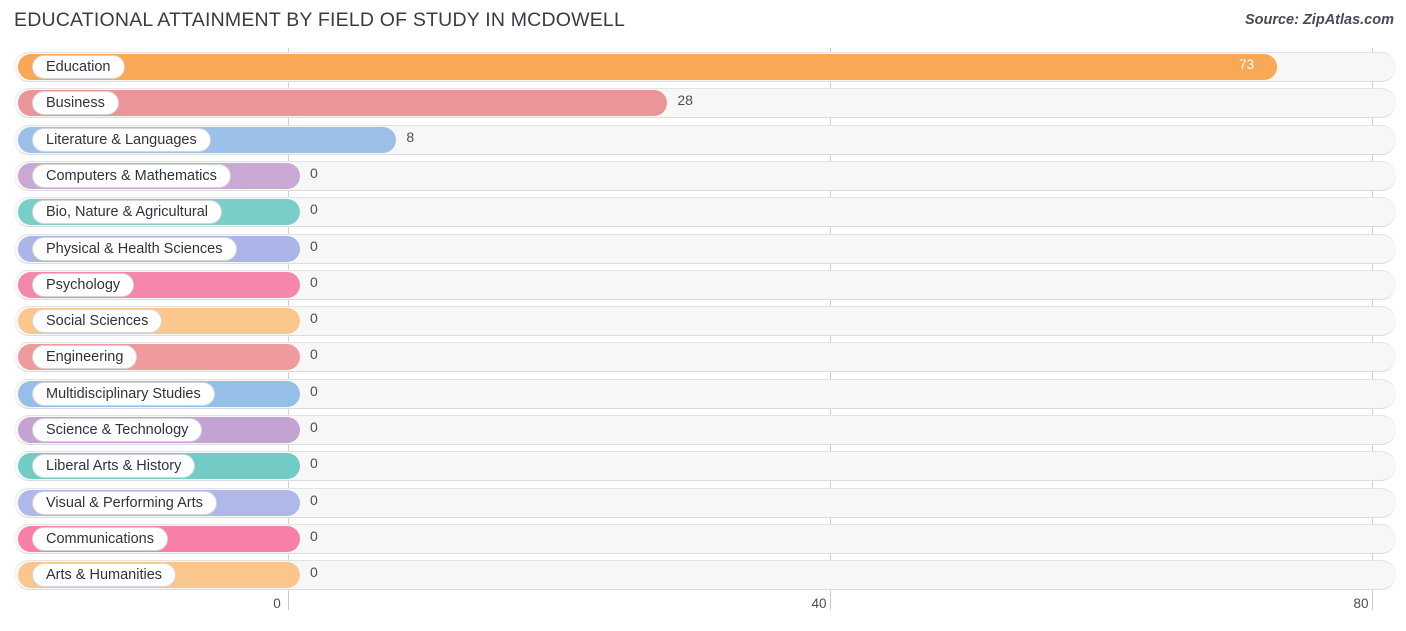  What do you see at coordinates (410, 136) in the screenshot?
I see `bar-value-label: 8` at bounding box center [410, 136].